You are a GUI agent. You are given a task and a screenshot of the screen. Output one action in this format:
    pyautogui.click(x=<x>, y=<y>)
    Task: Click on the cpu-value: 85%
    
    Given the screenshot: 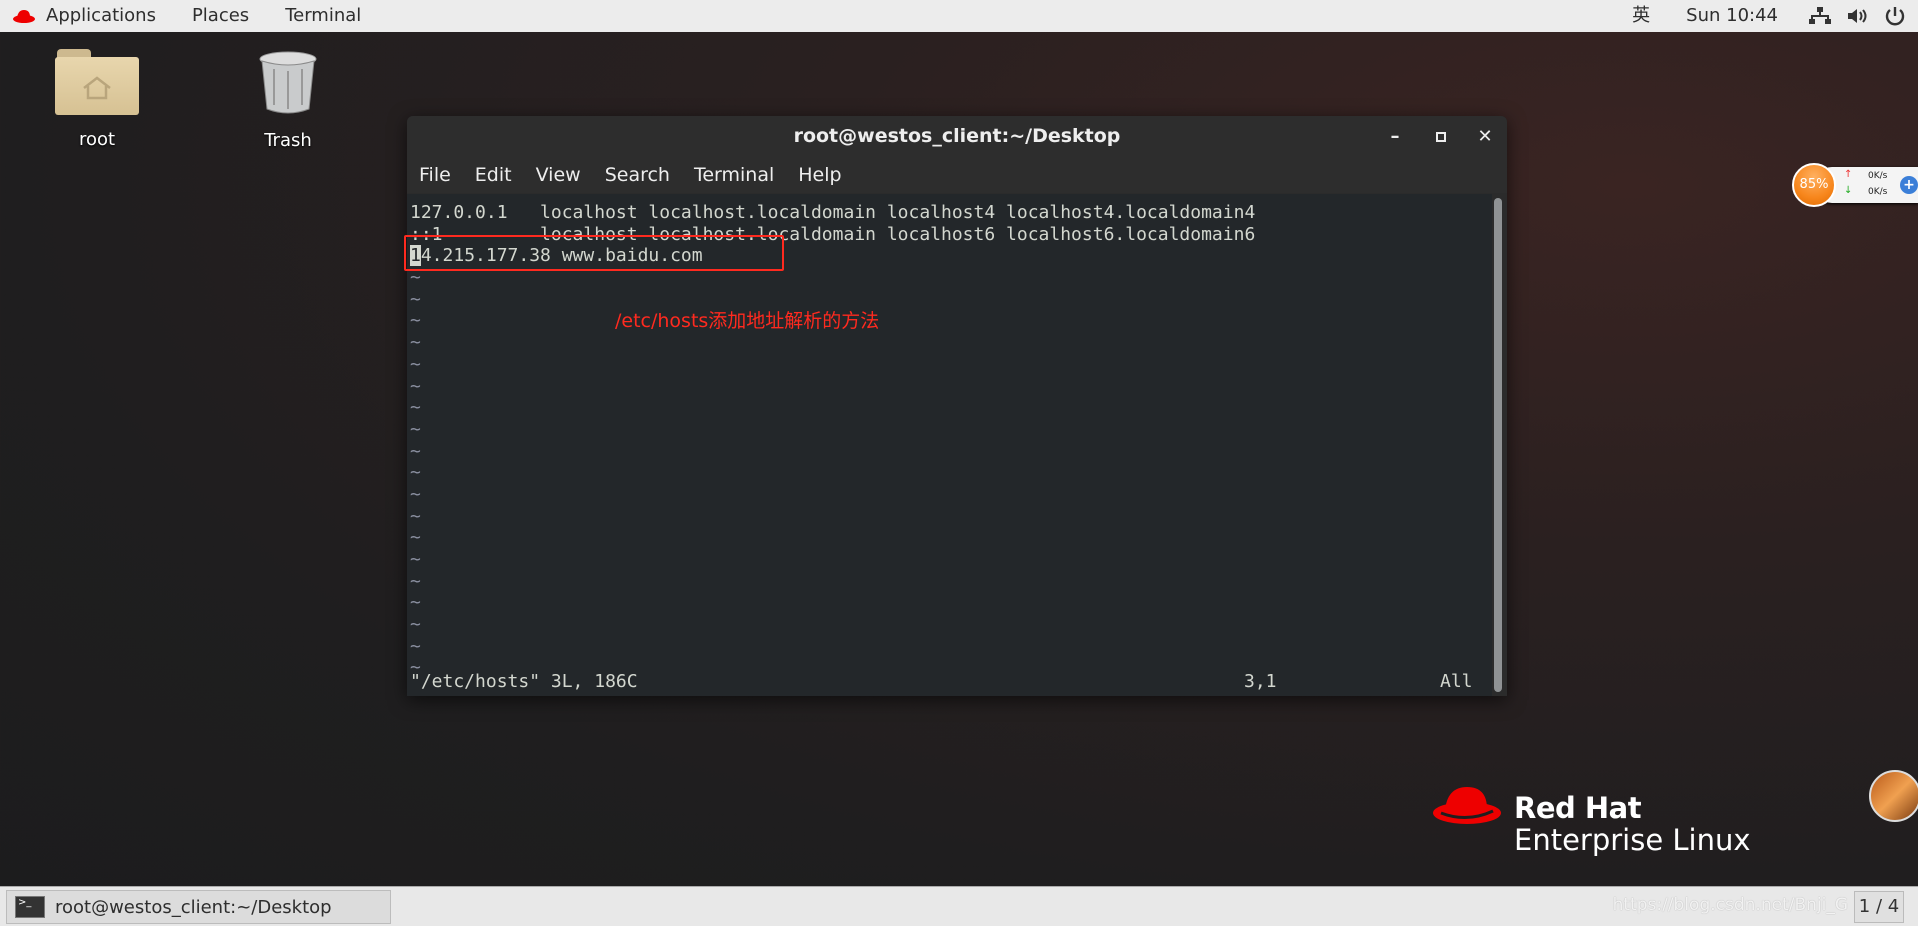 What is the action you would take?
    pyautogui.click(x=1814, y=184)
    